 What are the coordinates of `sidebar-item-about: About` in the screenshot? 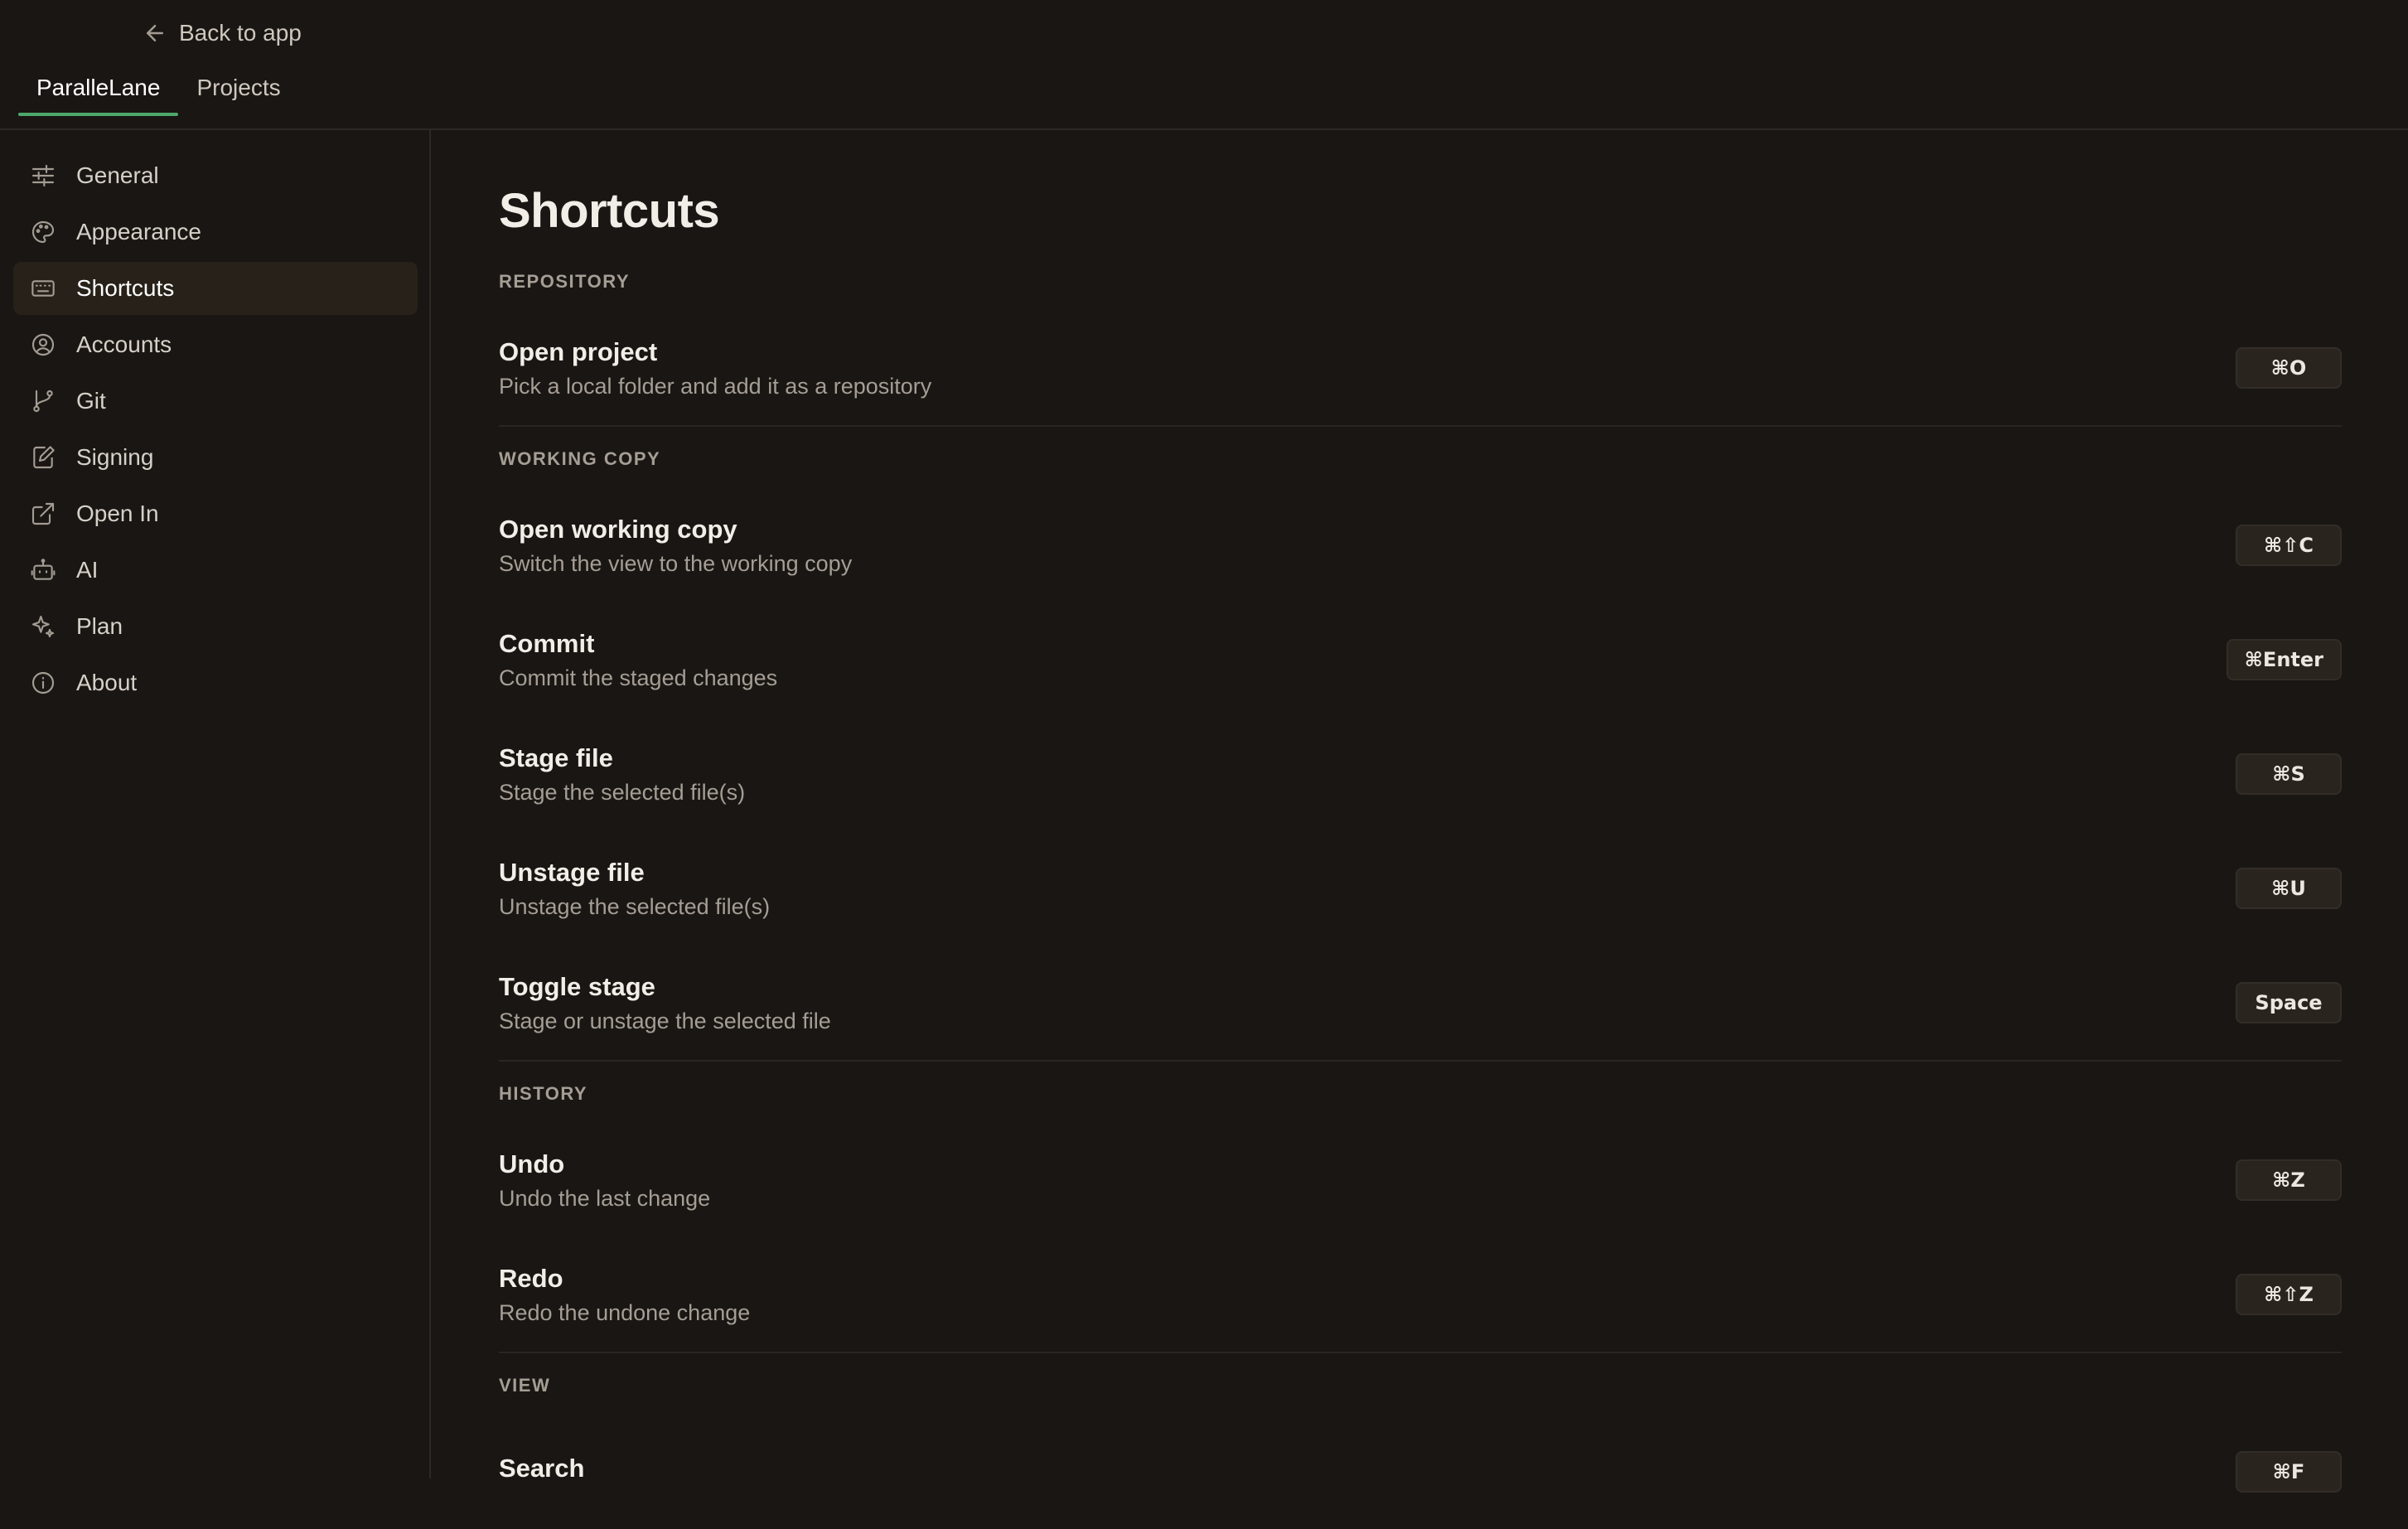 It's located at (216, 682).